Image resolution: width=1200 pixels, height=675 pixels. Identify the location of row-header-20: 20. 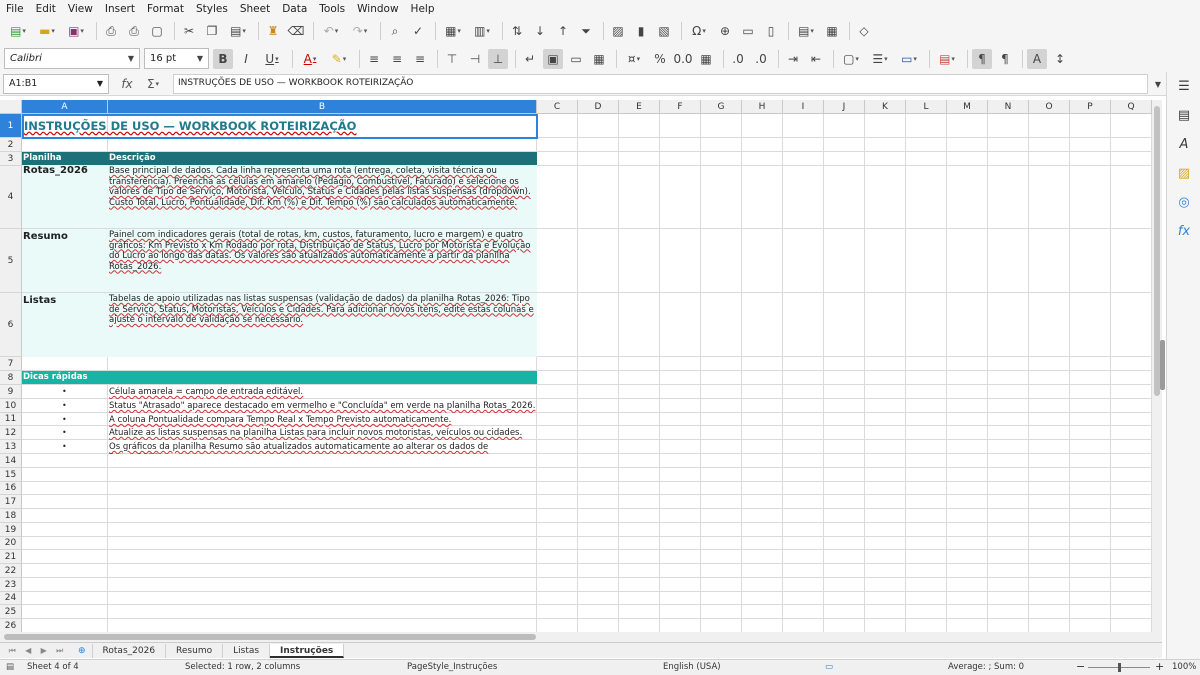
(11, 543).